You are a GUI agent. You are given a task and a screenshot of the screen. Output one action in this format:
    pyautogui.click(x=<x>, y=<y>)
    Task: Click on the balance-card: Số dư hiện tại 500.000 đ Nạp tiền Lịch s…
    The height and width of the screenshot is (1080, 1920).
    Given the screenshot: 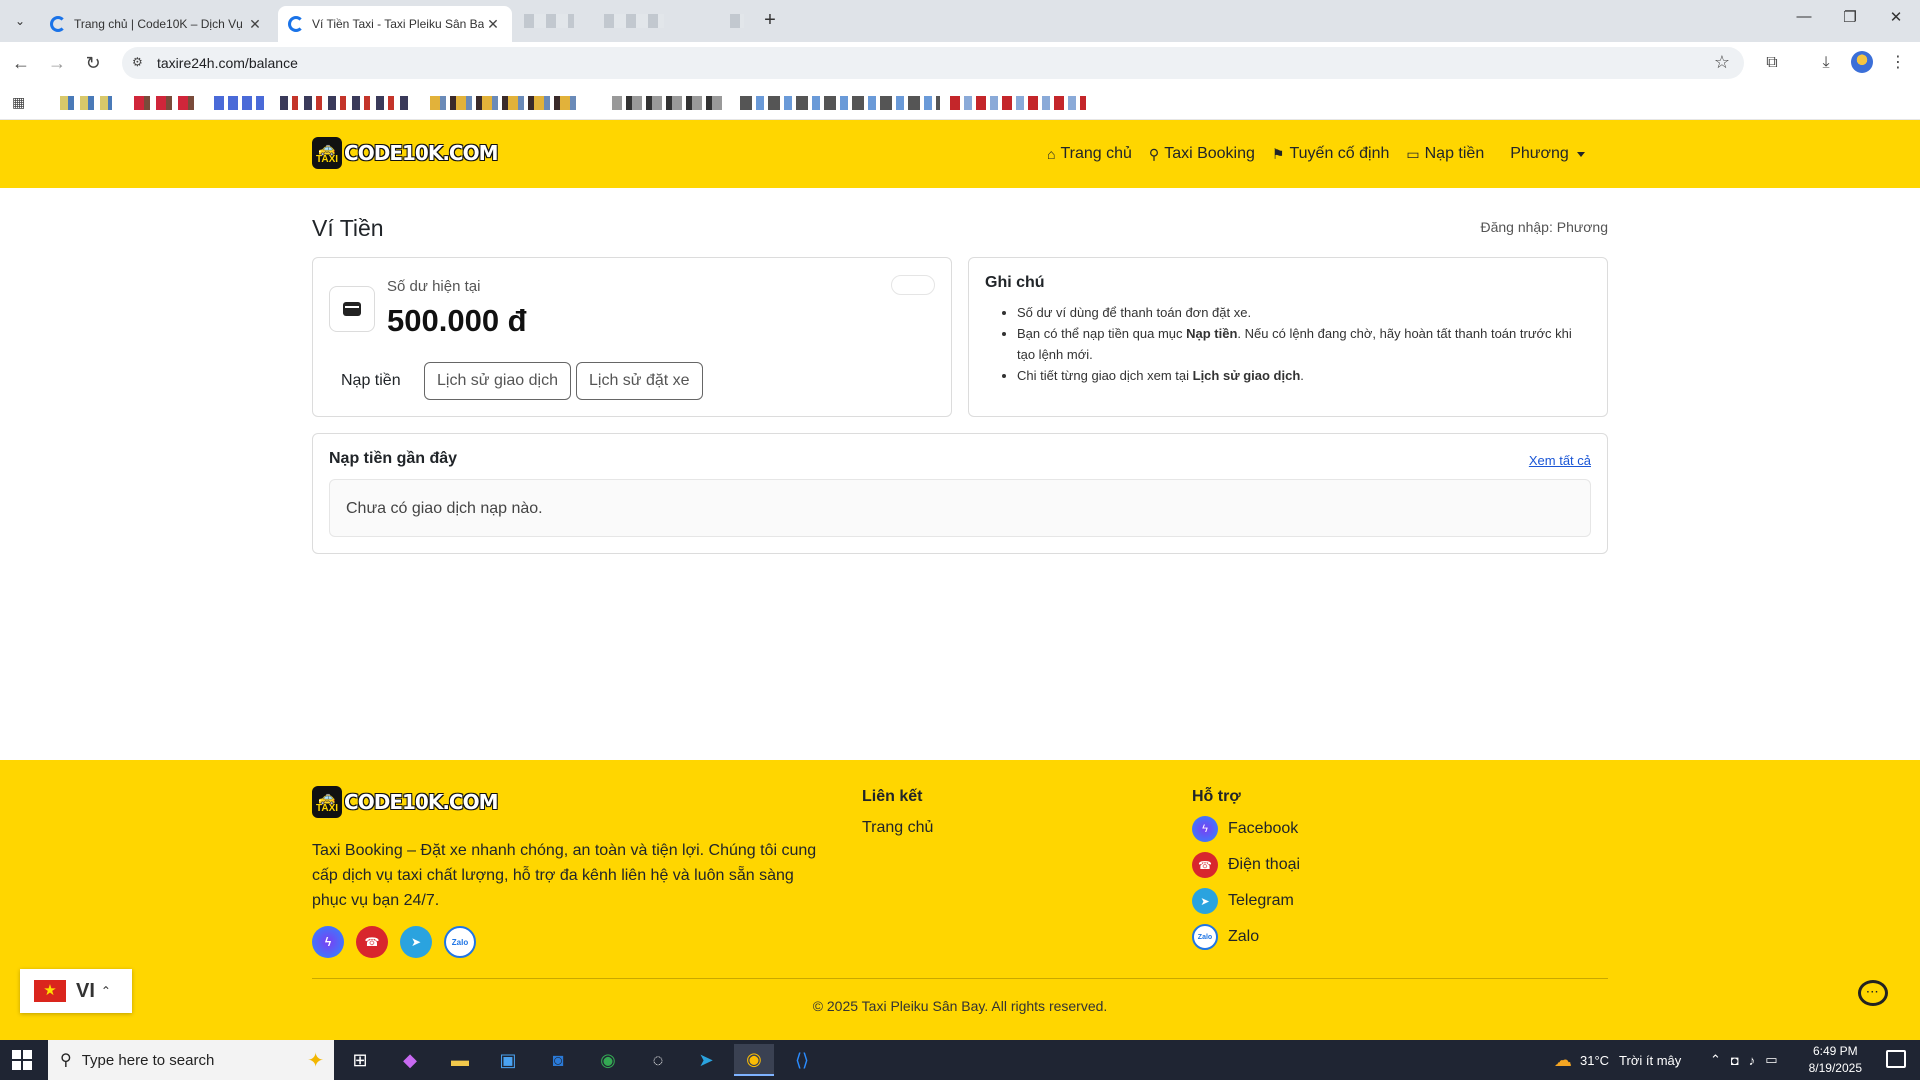 What is the action you would take?
    pyautogui.click(x=632, y=337)
    